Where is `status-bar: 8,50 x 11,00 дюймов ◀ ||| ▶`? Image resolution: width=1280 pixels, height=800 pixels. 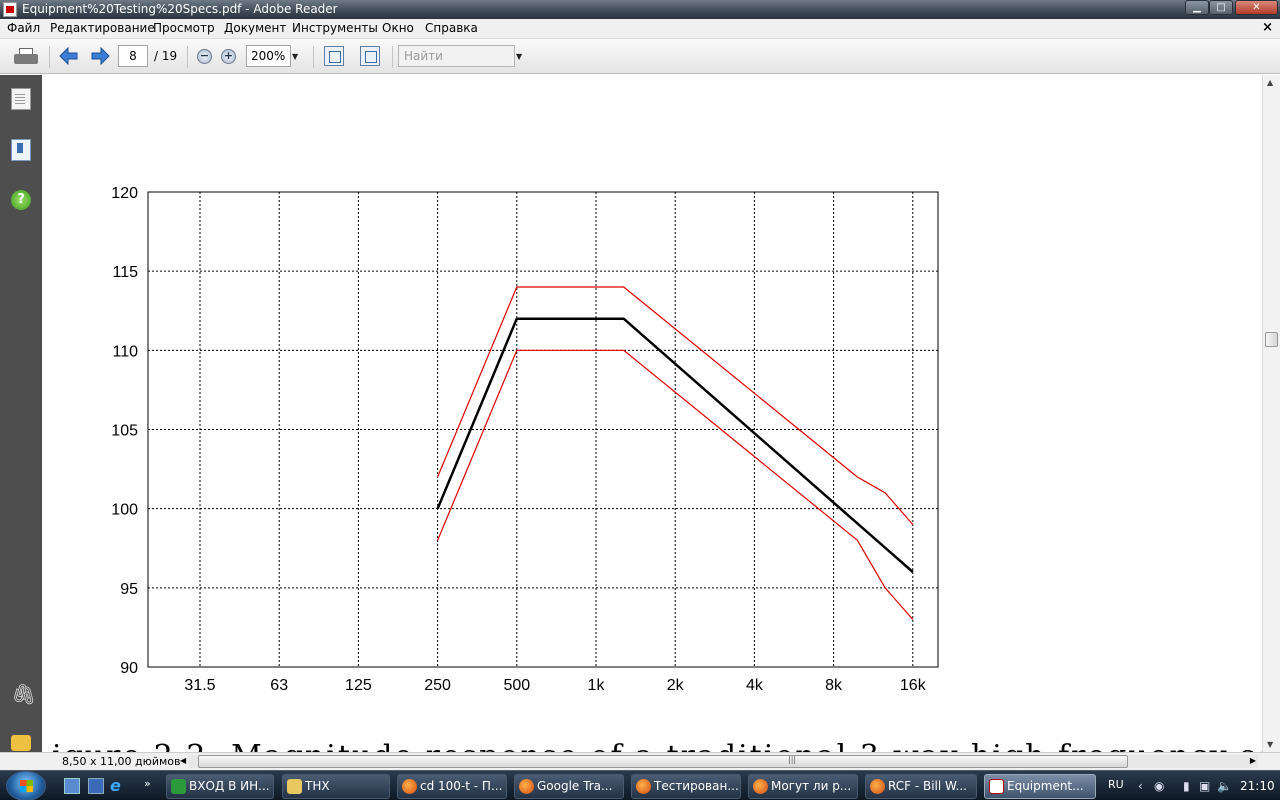
status-bar: 8,50 x 11,00 дюймов ◀ ||| ▶ is located at coordinates (640, 761).